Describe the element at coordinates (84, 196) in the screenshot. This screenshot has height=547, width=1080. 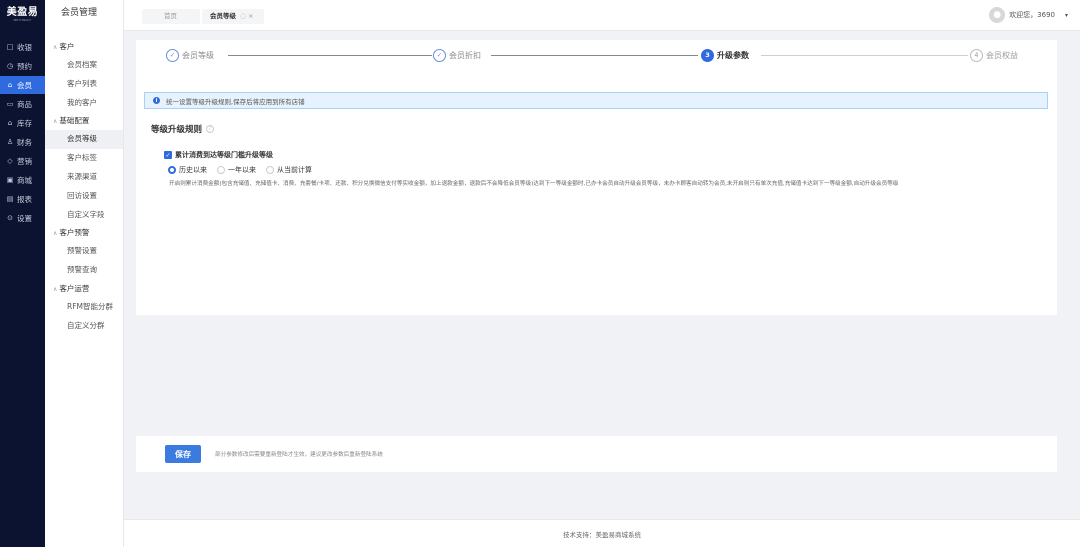
I see `sub-item-revisit-settings: 回访设置` at that location.